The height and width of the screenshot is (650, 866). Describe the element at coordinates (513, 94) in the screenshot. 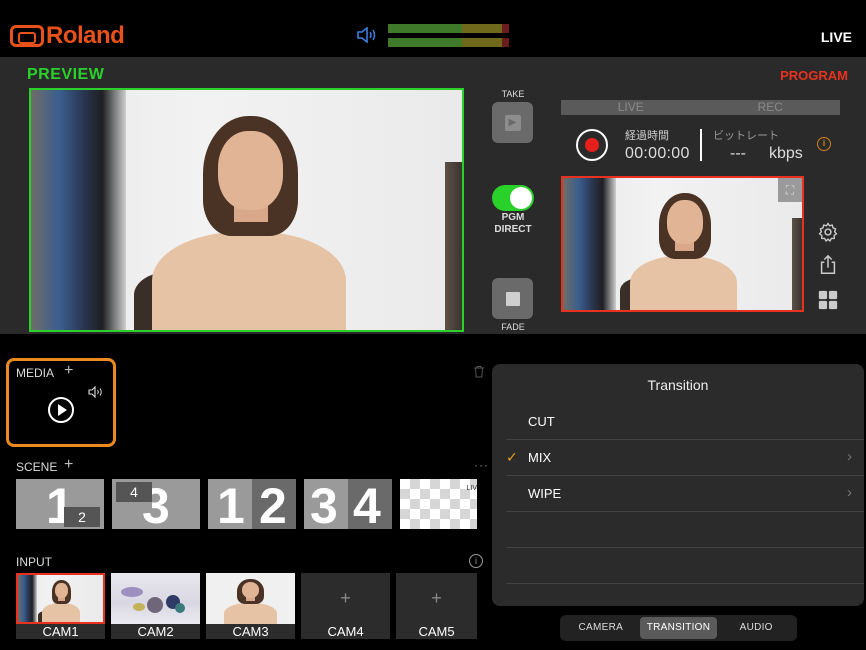

I see `take-label: TAKE` at that location.